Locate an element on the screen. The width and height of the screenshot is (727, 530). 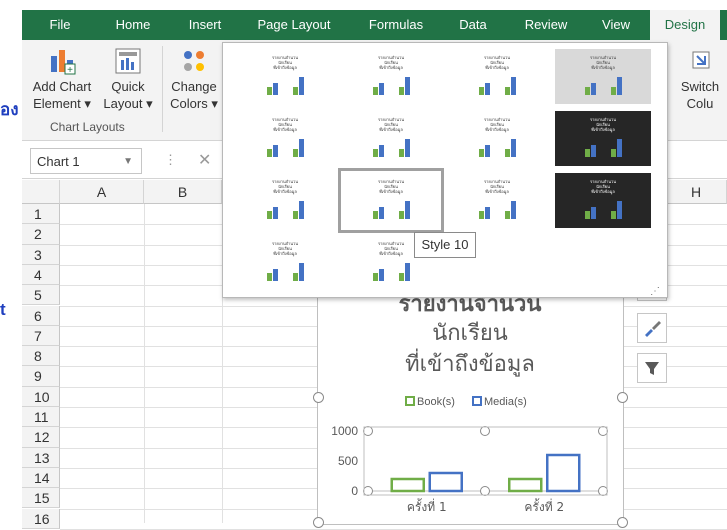
grid-line is located at coordinates (144, 363).